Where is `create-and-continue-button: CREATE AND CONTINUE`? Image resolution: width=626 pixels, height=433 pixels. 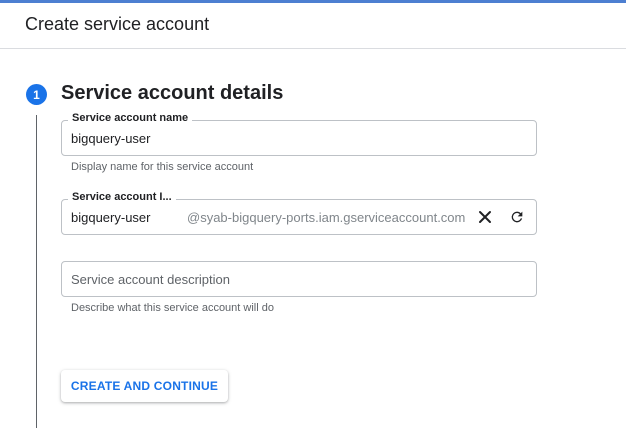 create-and-continue-button: CREATE AND CONTINUE is located at coordinates (144, 386).